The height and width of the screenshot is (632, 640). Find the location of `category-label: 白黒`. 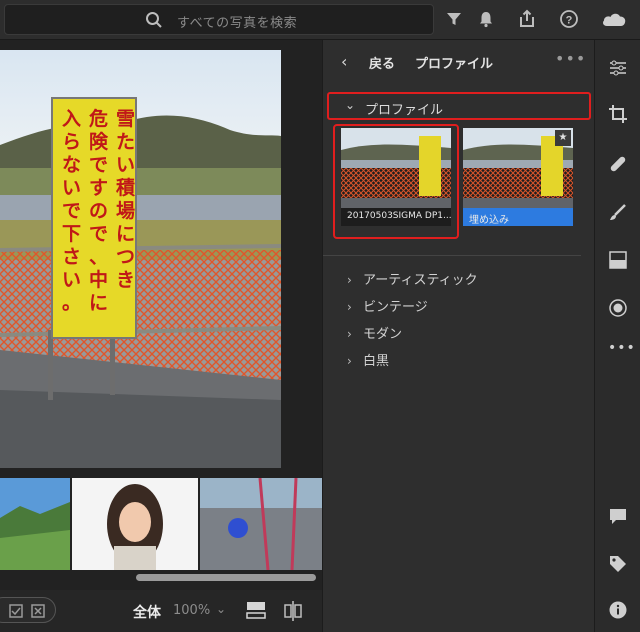

category-label: 白黒 is located at coordinates (376, 361).